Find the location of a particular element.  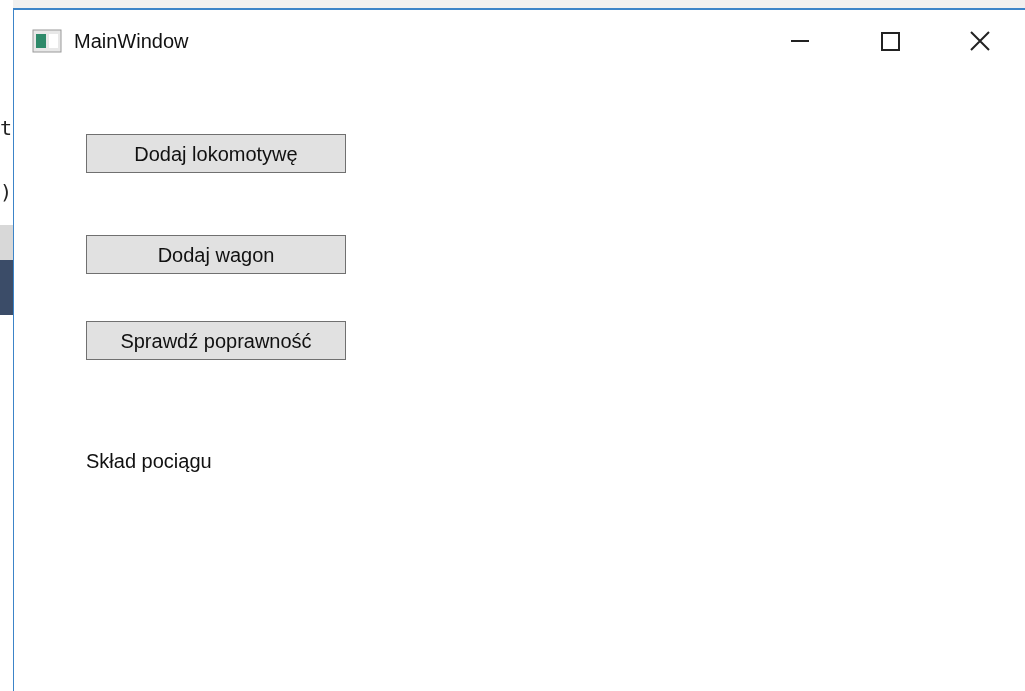

code-fragment: ) is located at coordinates (6, 192).